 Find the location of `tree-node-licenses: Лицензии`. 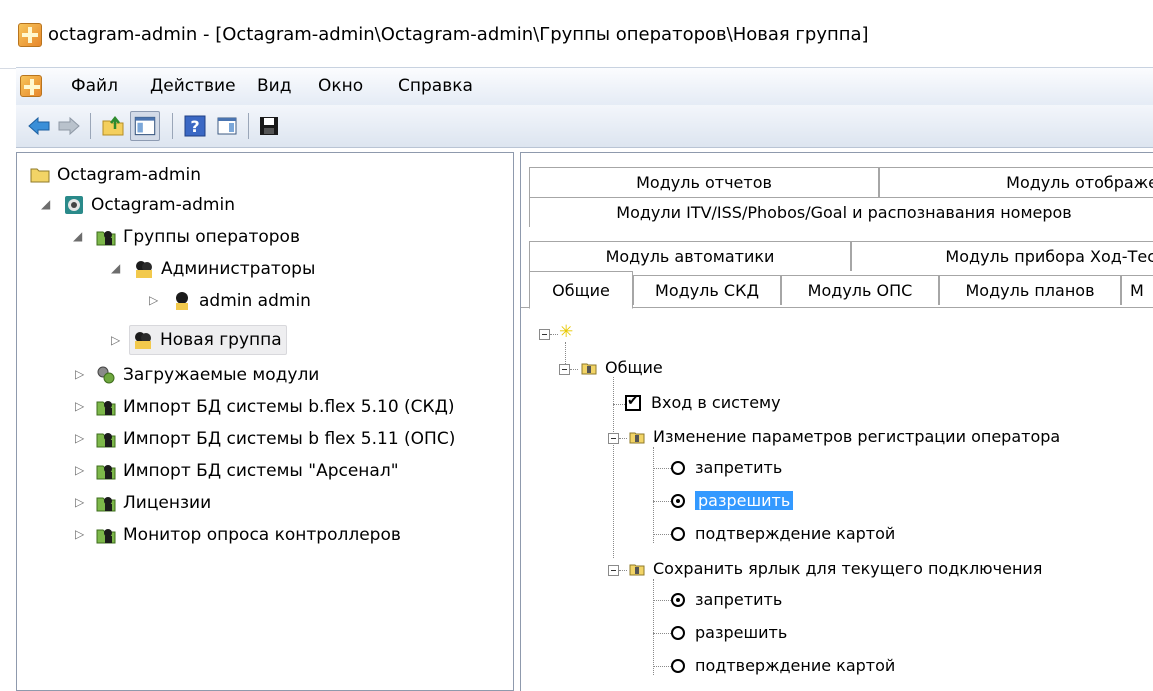

tree-node-licenses: Лицензии is located at coordinates (153, 503).